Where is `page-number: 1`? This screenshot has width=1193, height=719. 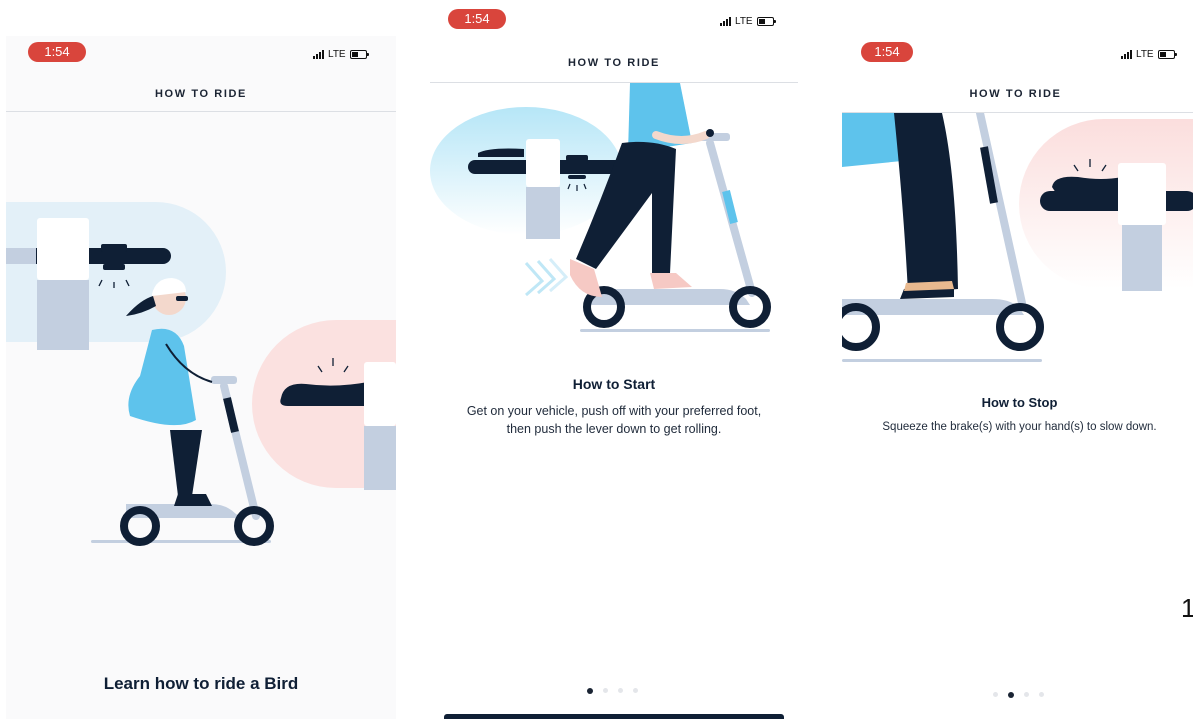
page-number: 1 is located at coordinates (1187, 608).